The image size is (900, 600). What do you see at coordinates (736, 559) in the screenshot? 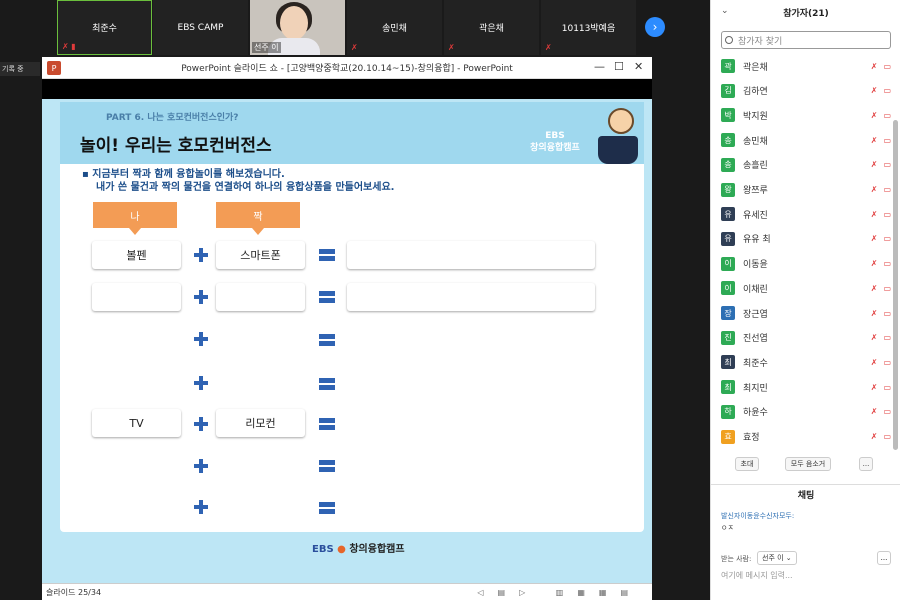
I see `send-to-label: 받는 사람:` at bounding box center [736, 559].